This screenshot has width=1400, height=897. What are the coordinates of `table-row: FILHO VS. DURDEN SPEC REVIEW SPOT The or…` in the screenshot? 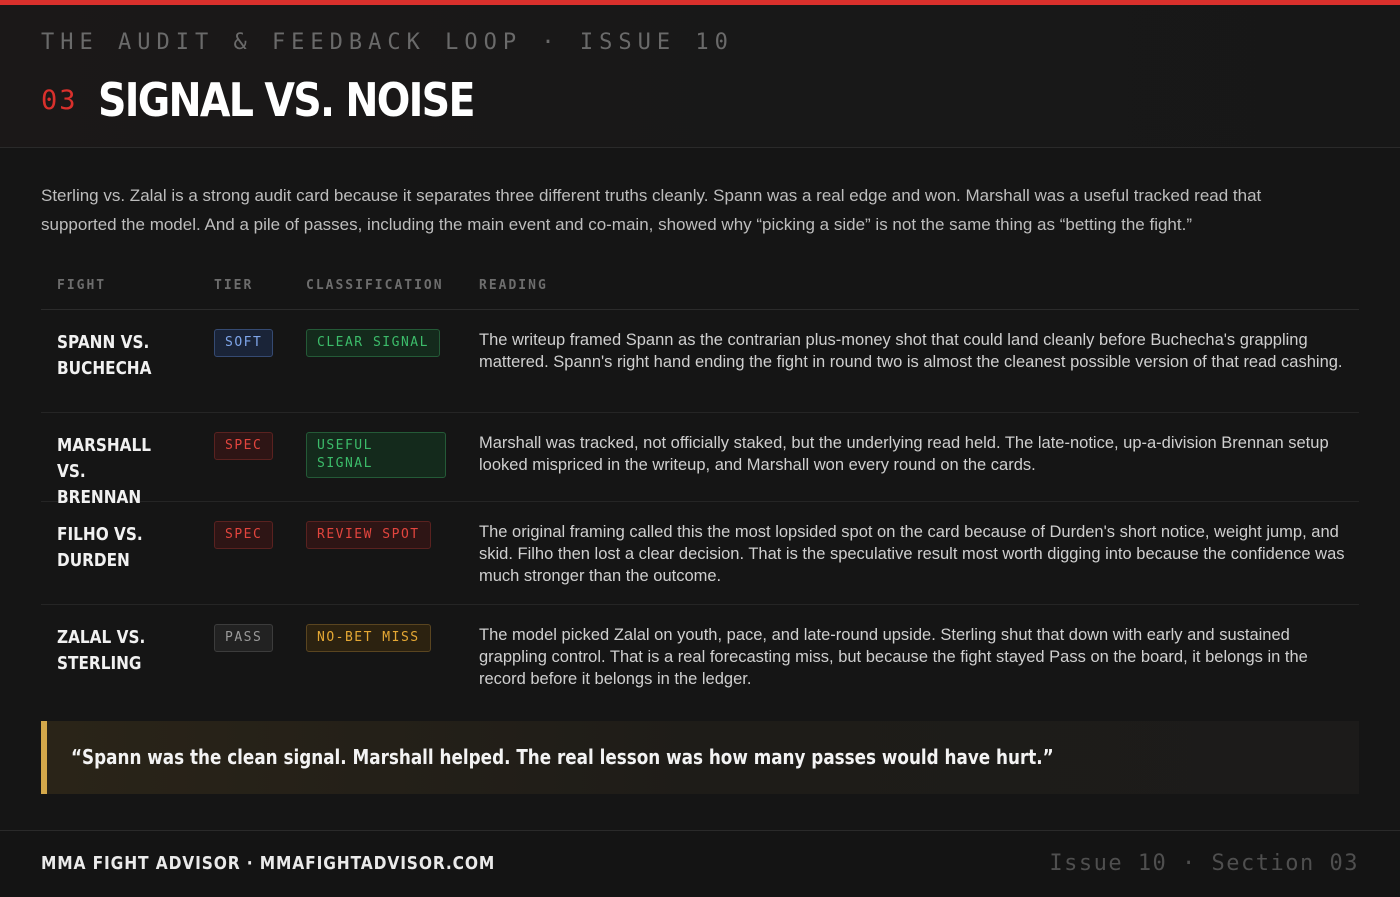 It's located at (700, 553).